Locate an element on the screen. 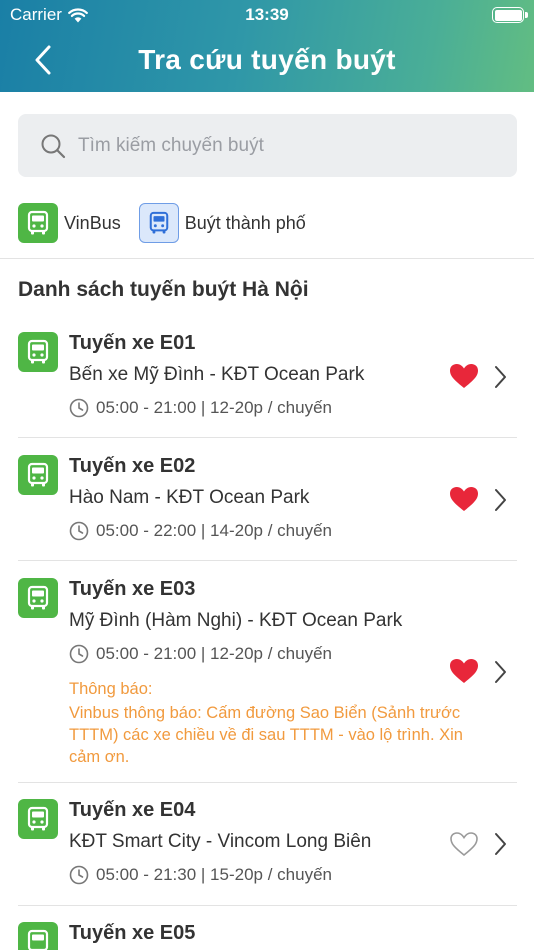 This screenshot has width=534, height=950. search-input is located at coordinates (278, 145).